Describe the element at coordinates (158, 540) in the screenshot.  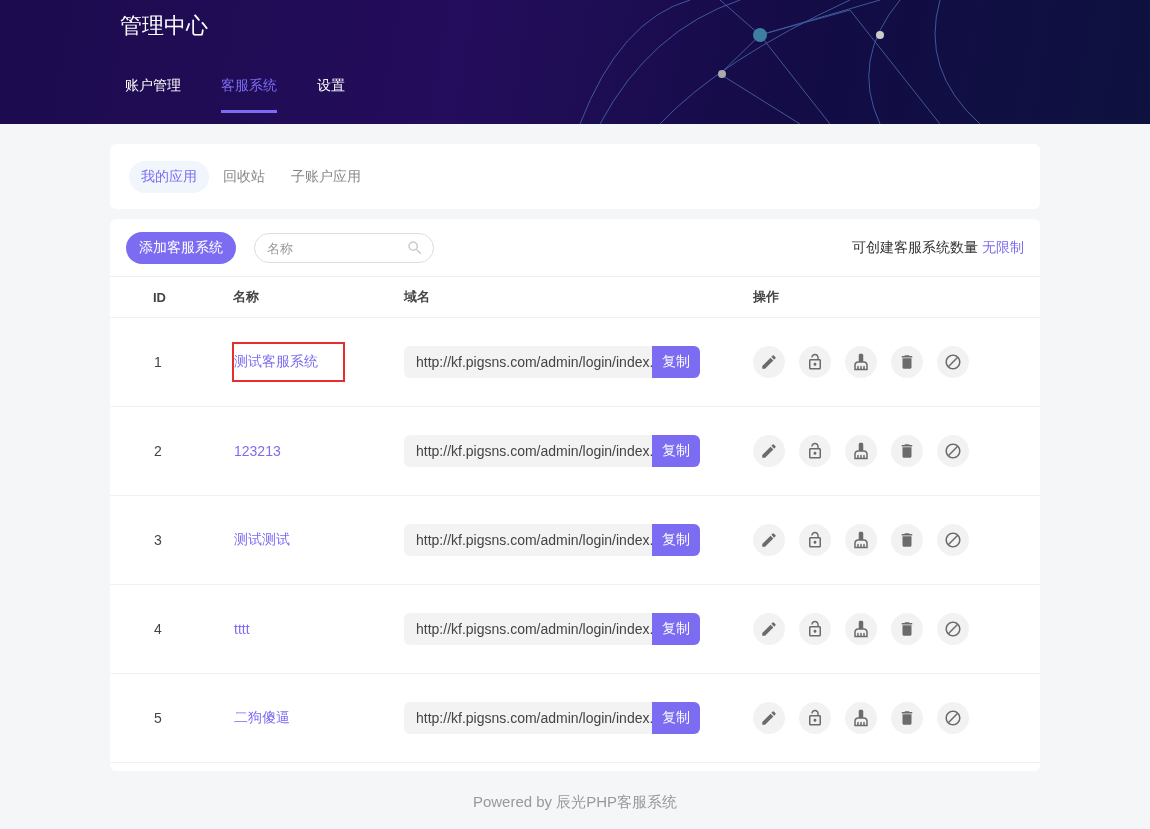
I see `id-cell-text: 3` at that location.